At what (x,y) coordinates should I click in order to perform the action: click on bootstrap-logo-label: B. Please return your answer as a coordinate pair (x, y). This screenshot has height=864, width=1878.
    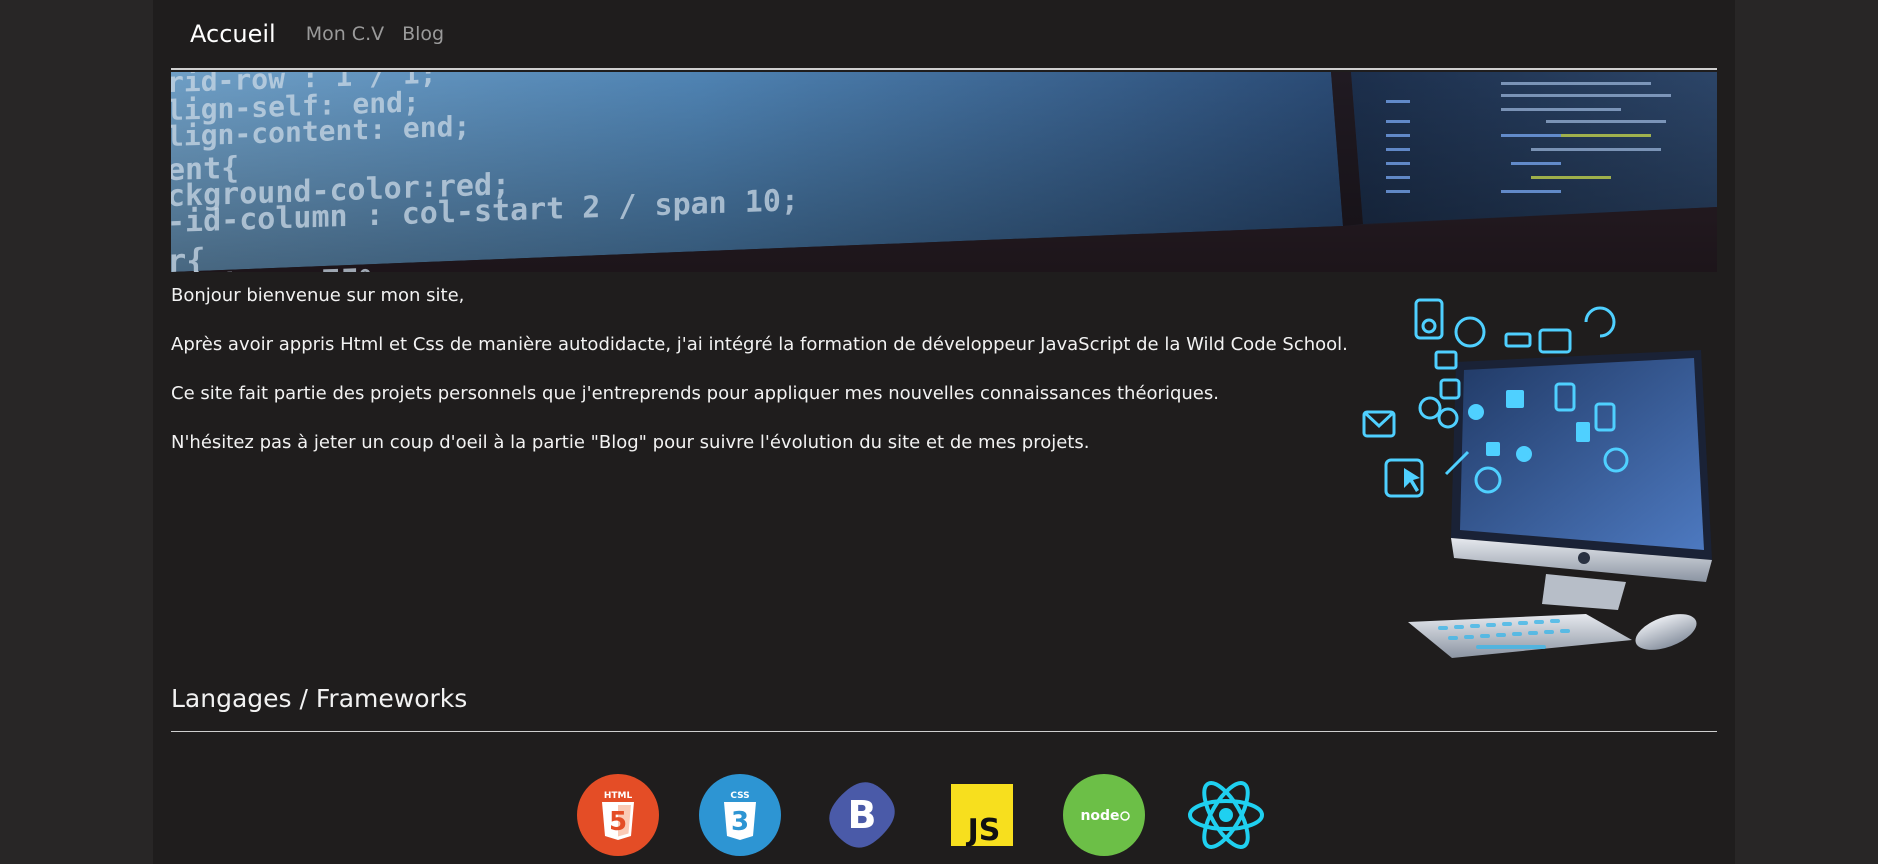
    Looking at the image, I should click on (862, 815).